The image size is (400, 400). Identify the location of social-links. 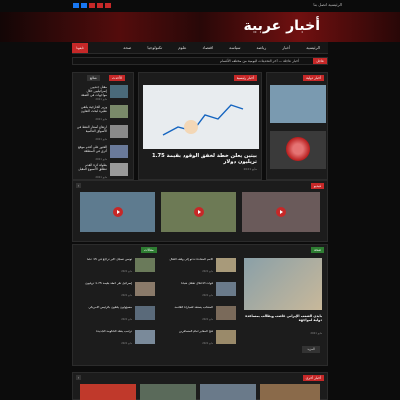
(92, 5).